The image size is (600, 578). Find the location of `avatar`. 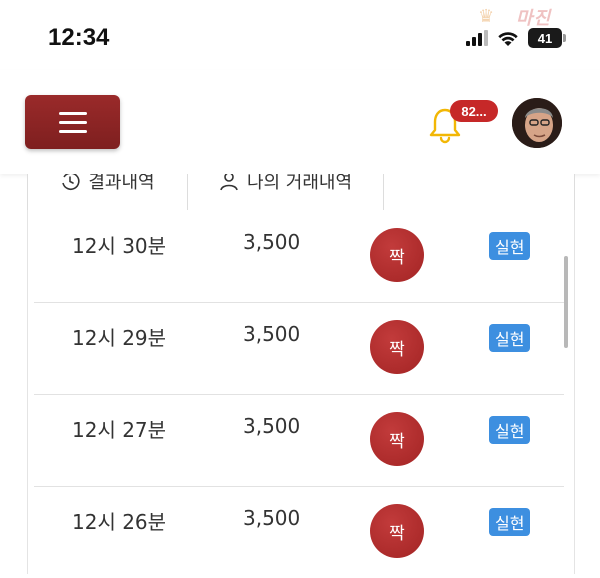

avatar is located at coordinates (537, 123).